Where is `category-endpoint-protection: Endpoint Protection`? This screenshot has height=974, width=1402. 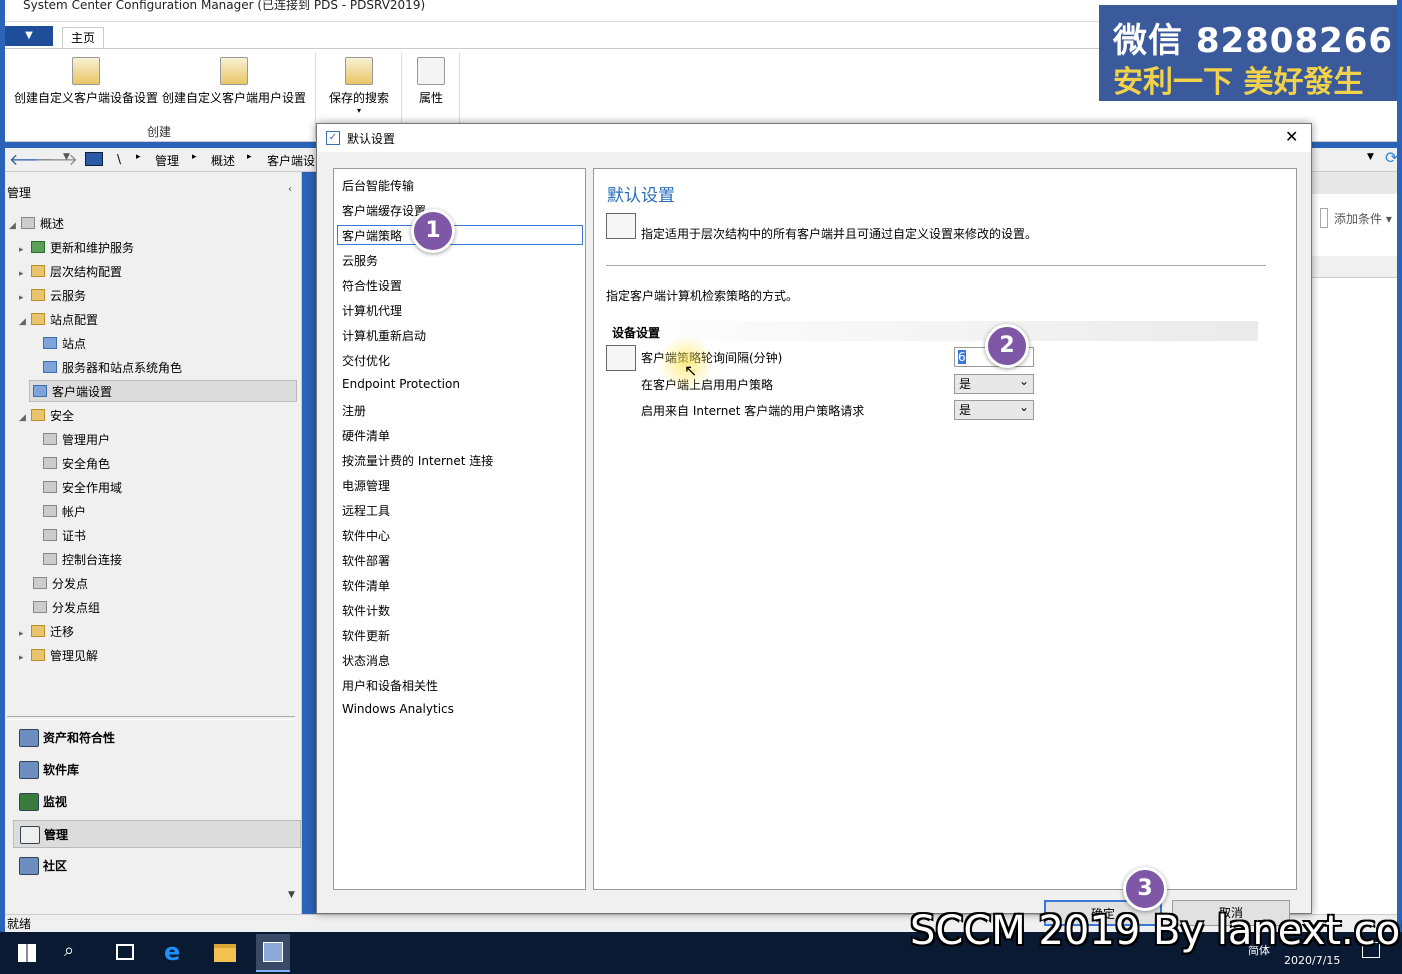 category-endpoint-protection: Endpoint Protection is located at coordinates (401, 384).